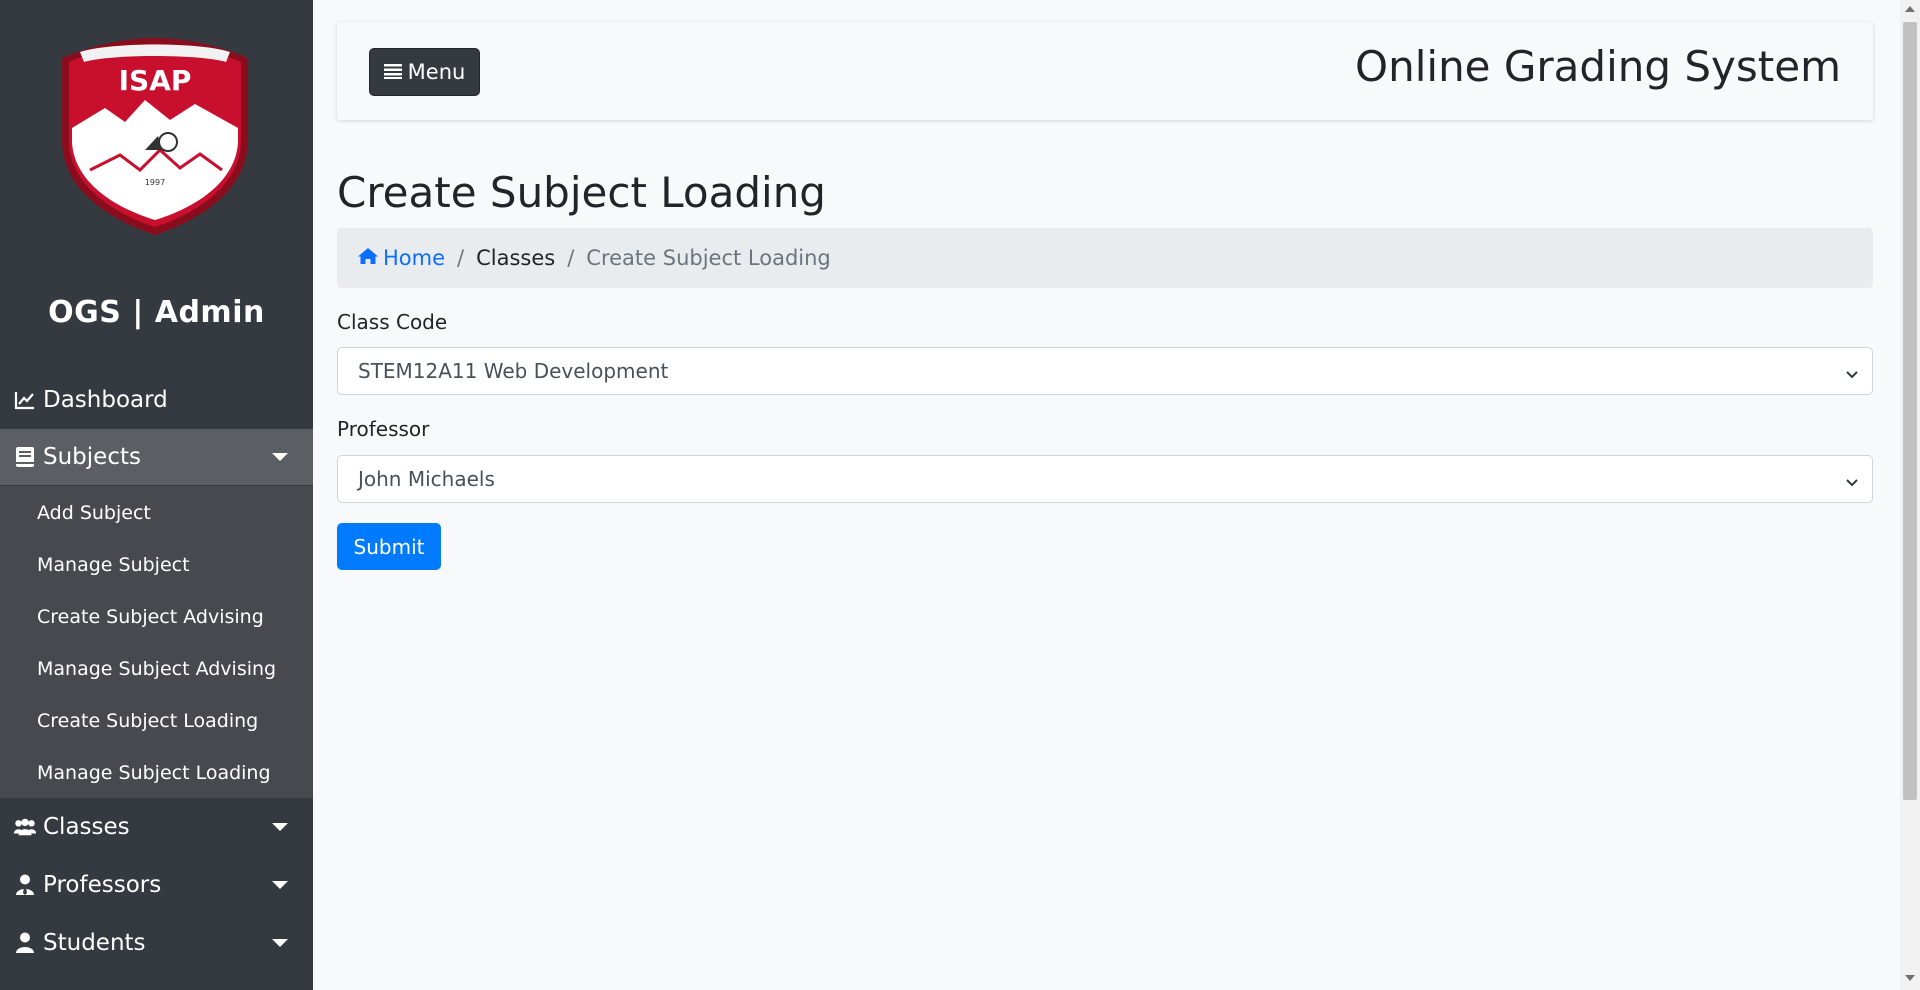 The width and height of the screenshot is (1920, 990). I want to click on submenu-item-add-subject: Add Subject, so click(94, 513).